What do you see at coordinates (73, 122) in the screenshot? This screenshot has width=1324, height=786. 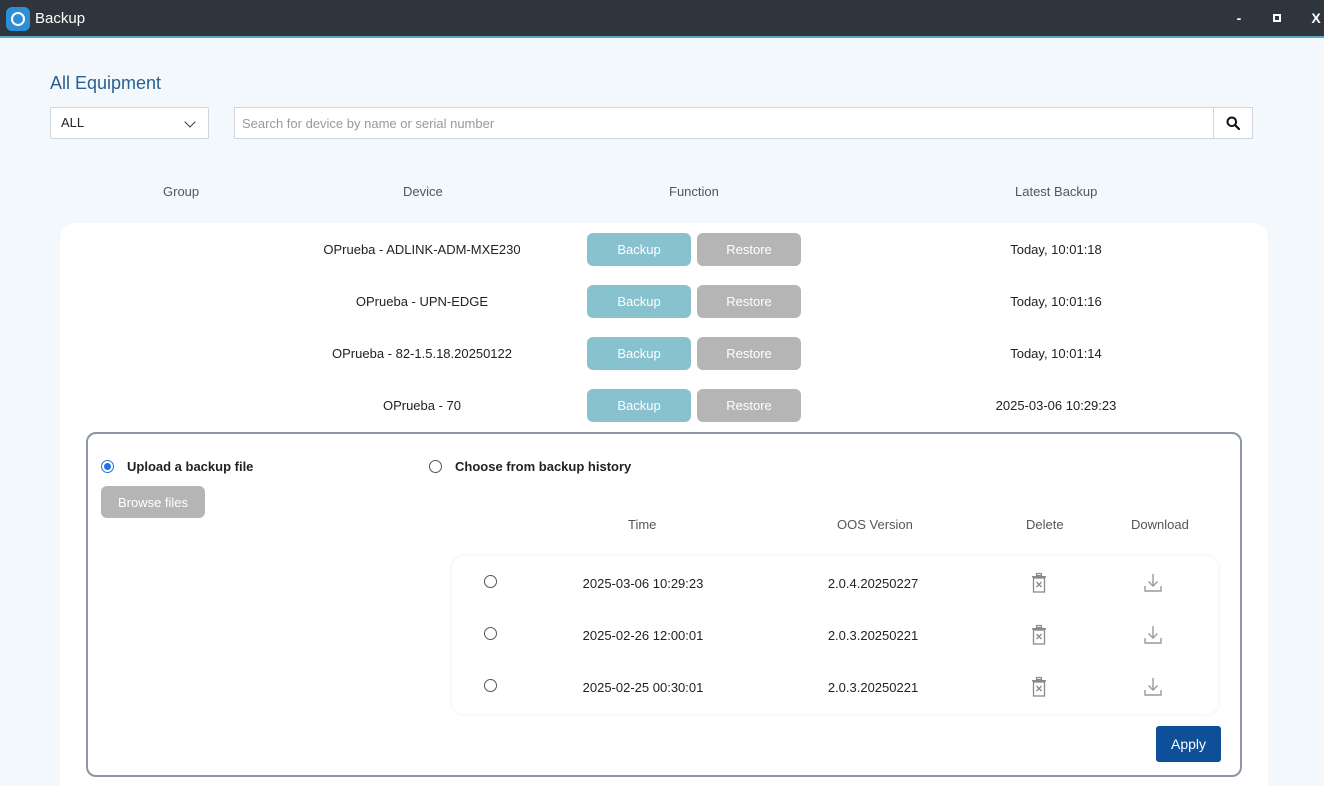 I see `group-filter-value: ALL` at bounding box center [73, 122].